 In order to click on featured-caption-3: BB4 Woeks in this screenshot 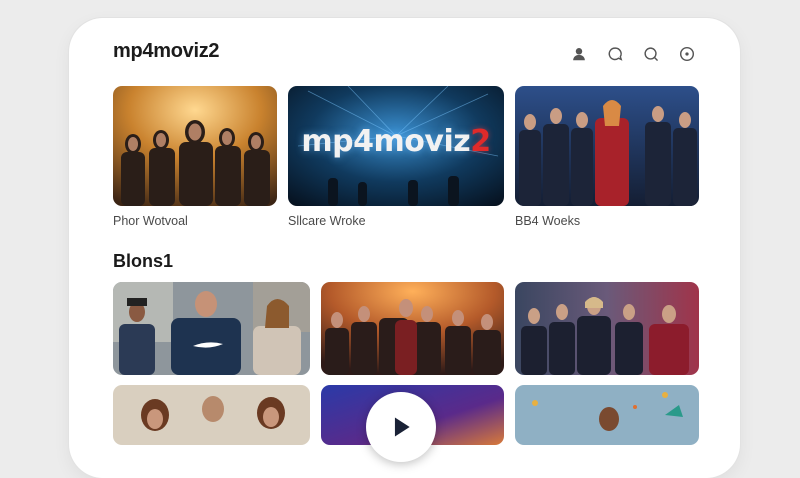, I will do `click(548, 221)`.